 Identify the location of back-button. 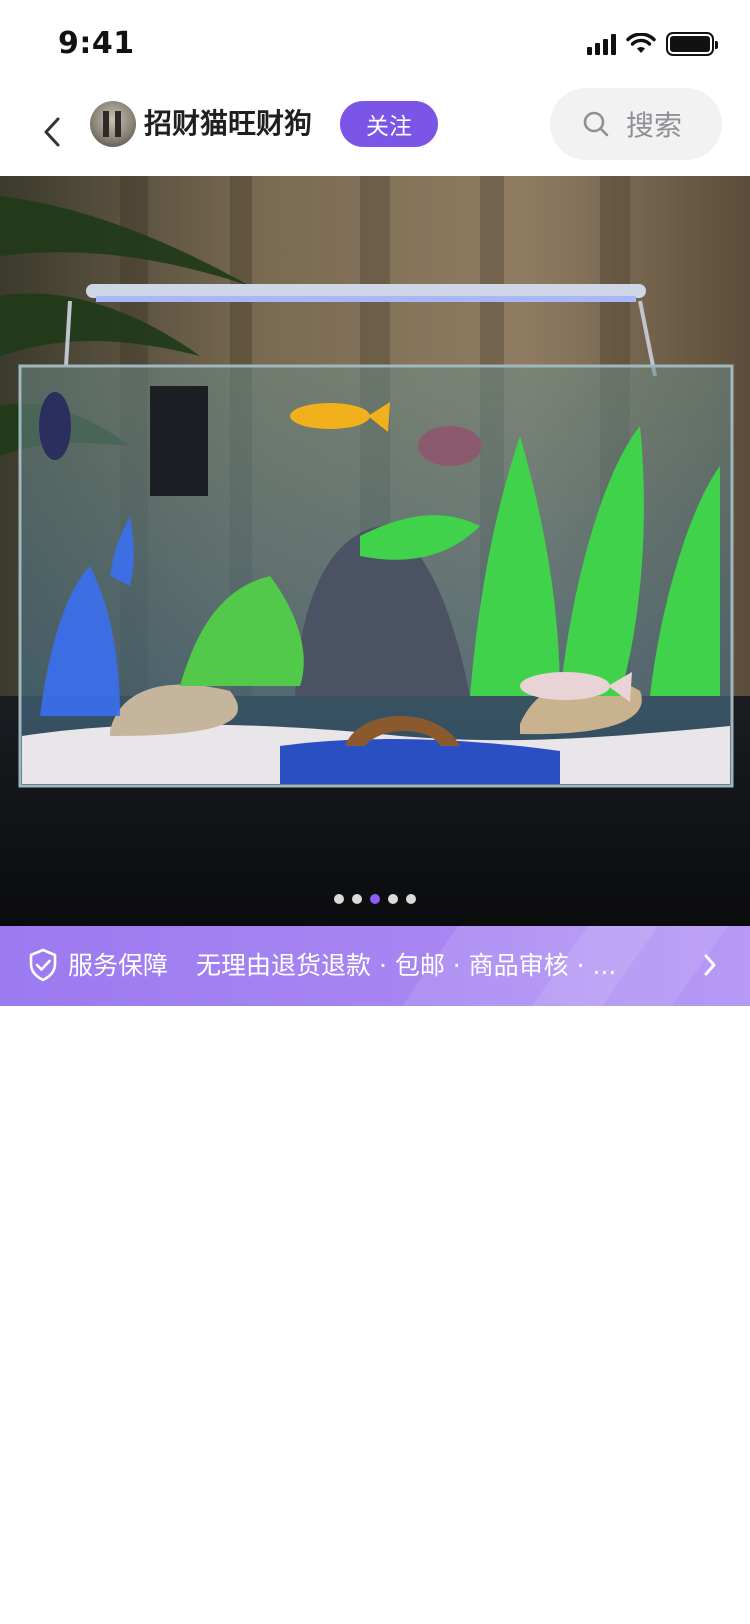
(52, 132).